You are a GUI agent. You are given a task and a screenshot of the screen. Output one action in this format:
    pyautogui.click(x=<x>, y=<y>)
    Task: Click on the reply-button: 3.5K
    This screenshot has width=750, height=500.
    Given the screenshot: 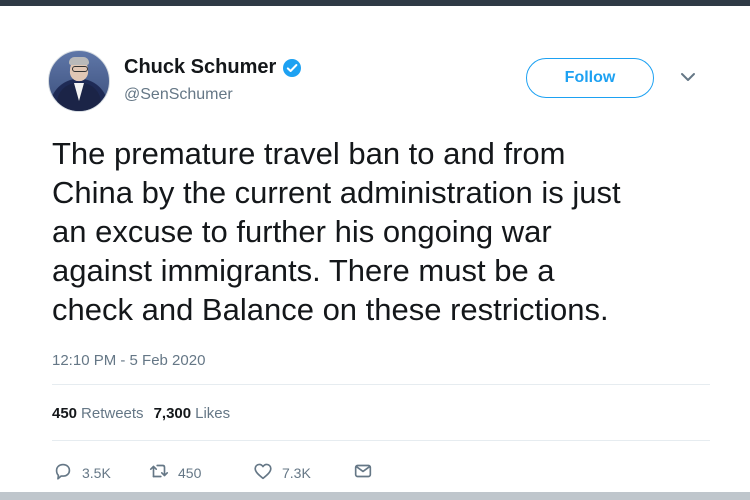 What is the action you would take?
    pyautogui.click(x=81, y=472)
    